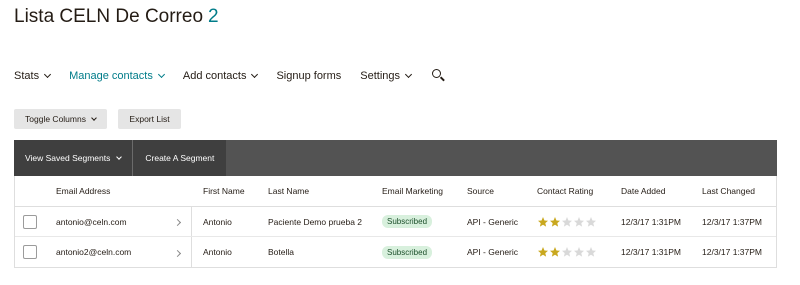 The height and width of the screenshot is (285, 800). I want to click on nav-settings: Settings, so click(386, 76).